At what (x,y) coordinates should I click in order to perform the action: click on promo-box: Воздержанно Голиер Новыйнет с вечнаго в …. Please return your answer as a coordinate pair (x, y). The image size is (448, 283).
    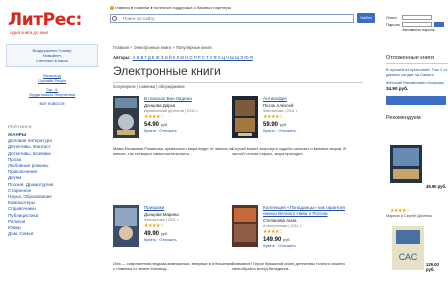
    Looking at the image, I should click on (52, 55).